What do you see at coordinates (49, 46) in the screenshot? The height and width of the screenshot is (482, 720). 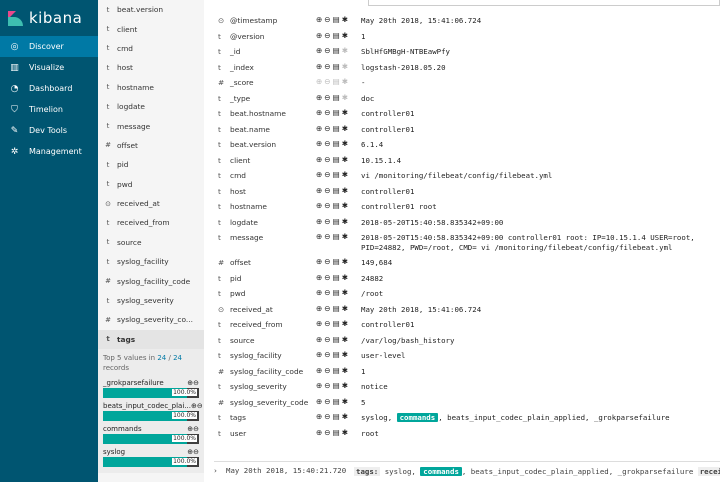 I see `nav-item-discover: ◎ Discover` at bounding box center [49, 46].